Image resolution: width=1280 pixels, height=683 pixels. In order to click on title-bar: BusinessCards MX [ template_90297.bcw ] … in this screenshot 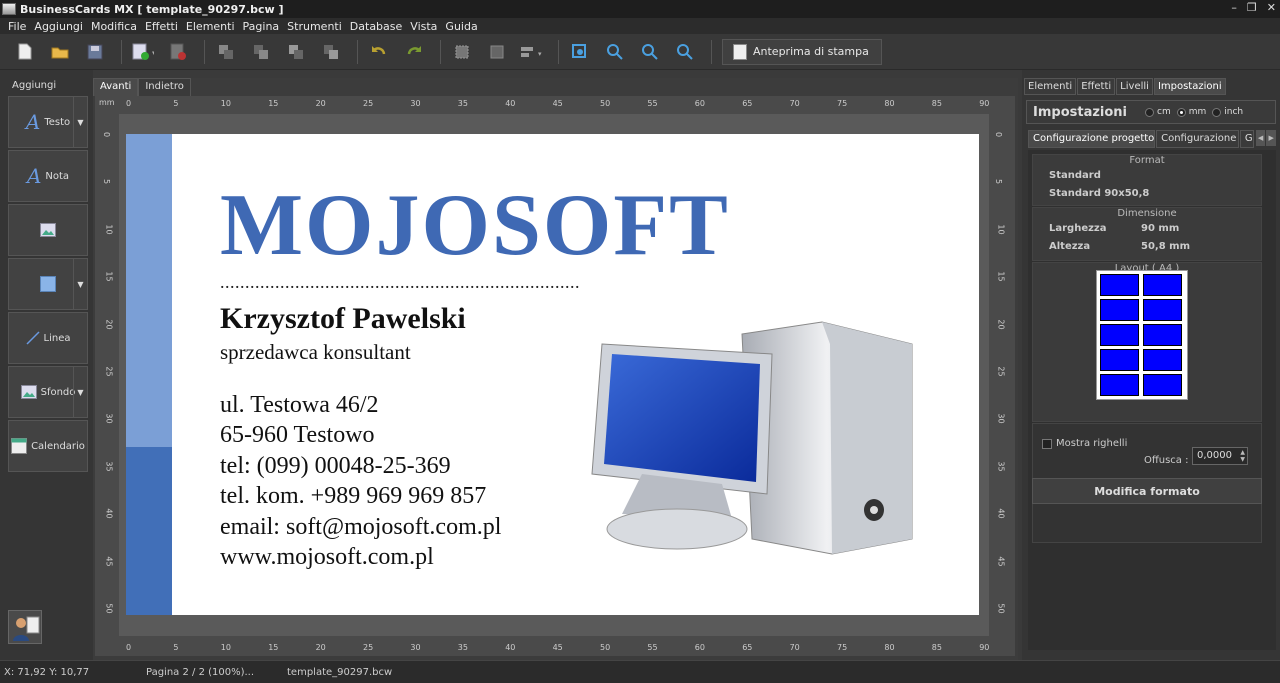, I will do `click(640, 9)`.